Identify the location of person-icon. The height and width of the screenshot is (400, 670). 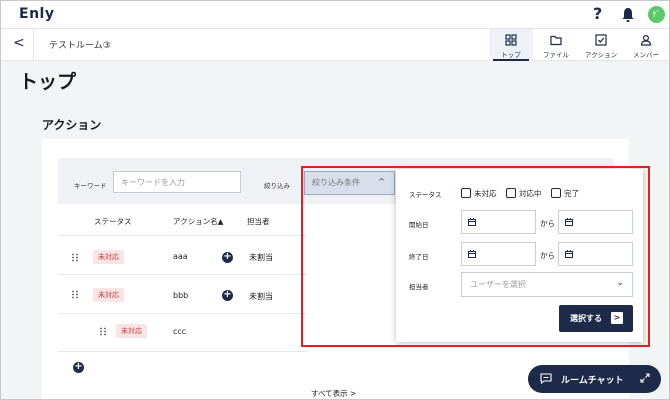
(646, 40).